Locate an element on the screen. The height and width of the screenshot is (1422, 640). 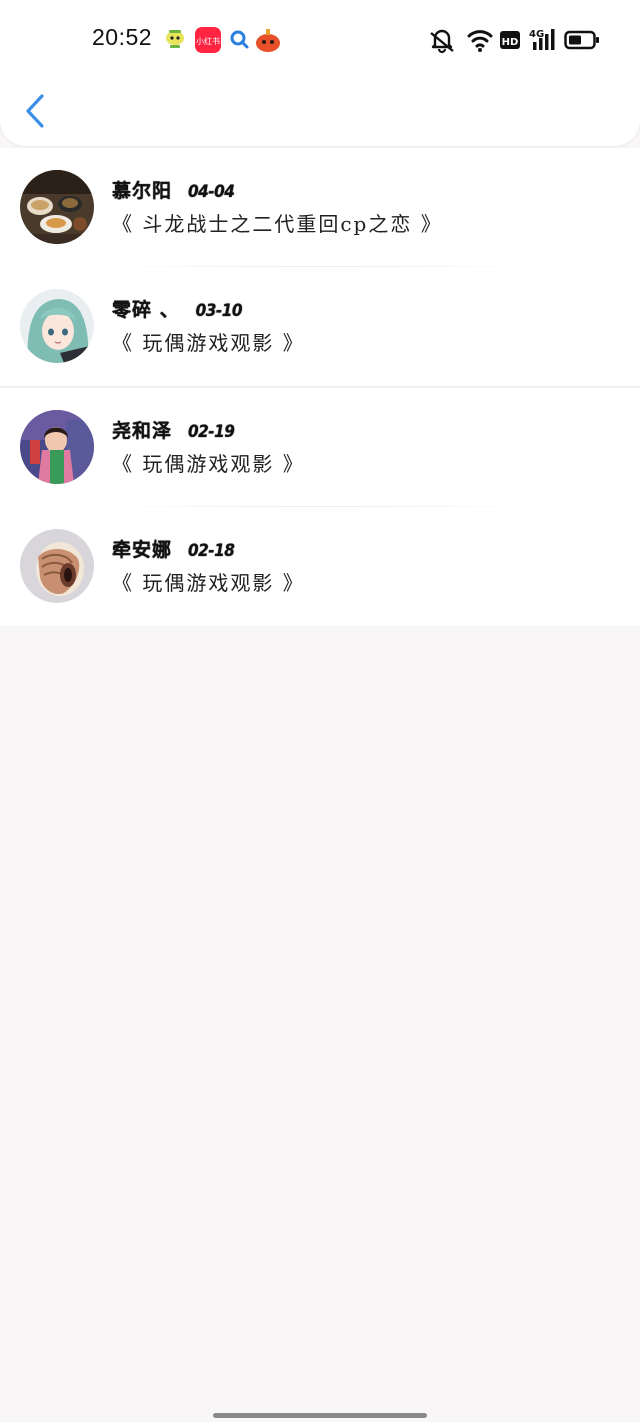
reader-name-text: 慕尔阳 is located at coordinates (142, 191).